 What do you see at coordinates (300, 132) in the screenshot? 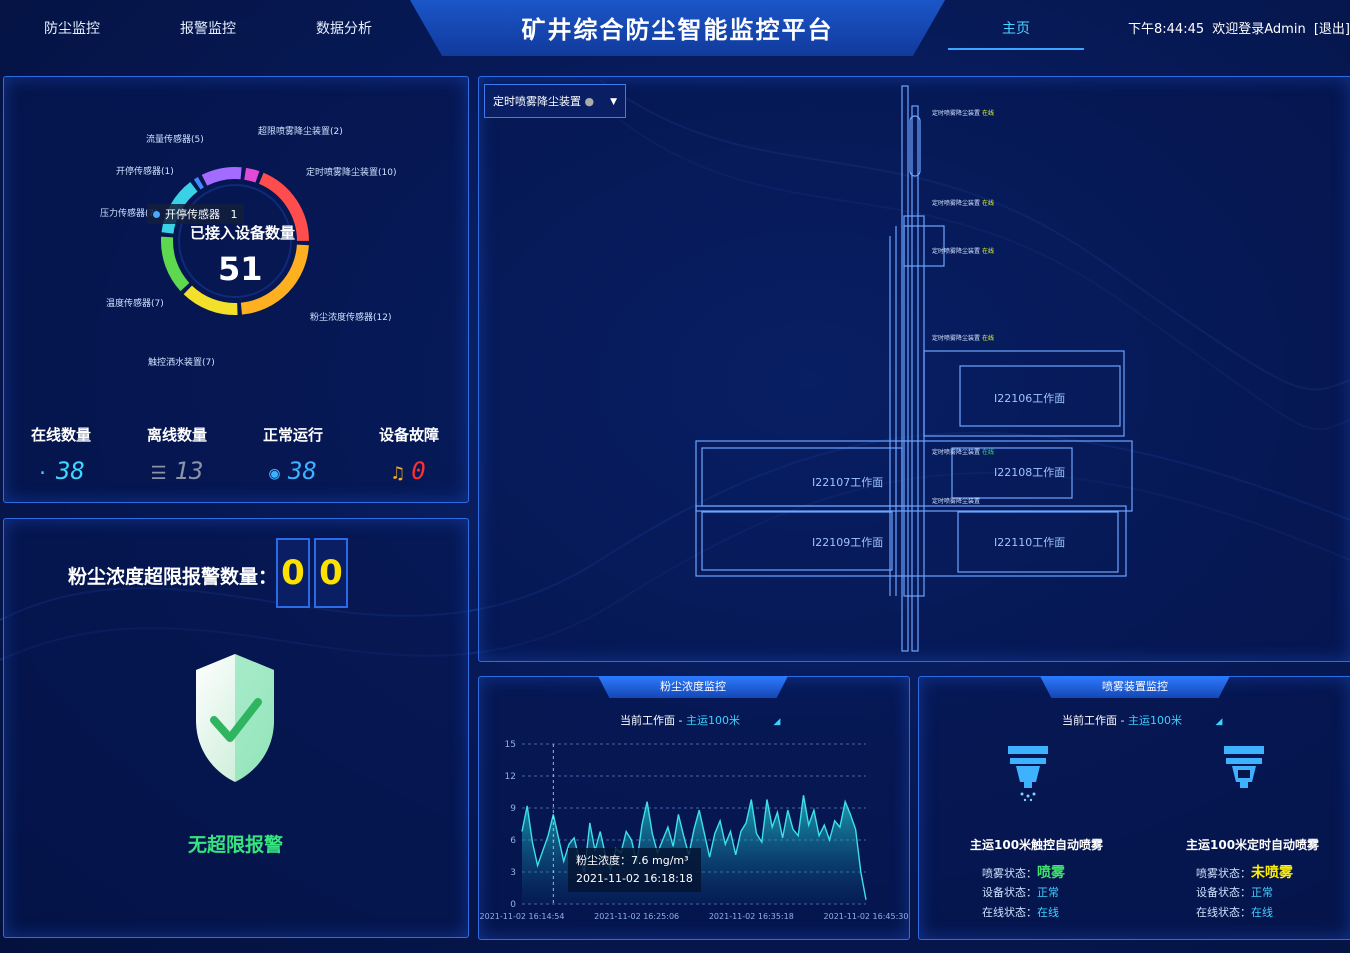
I see `donut-label-0: 超限喷雾降尘装置(2)` at bounding box center [300, 132].